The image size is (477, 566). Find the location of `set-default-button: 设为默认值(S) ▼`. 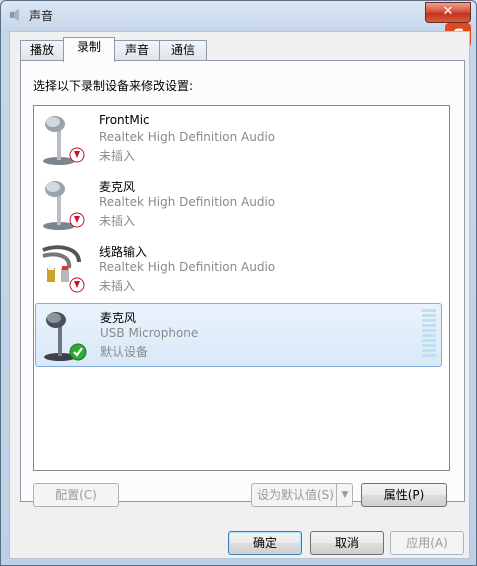

set-default-button: 设为默认值(S) ▼ is located at coordinates (302, 495).